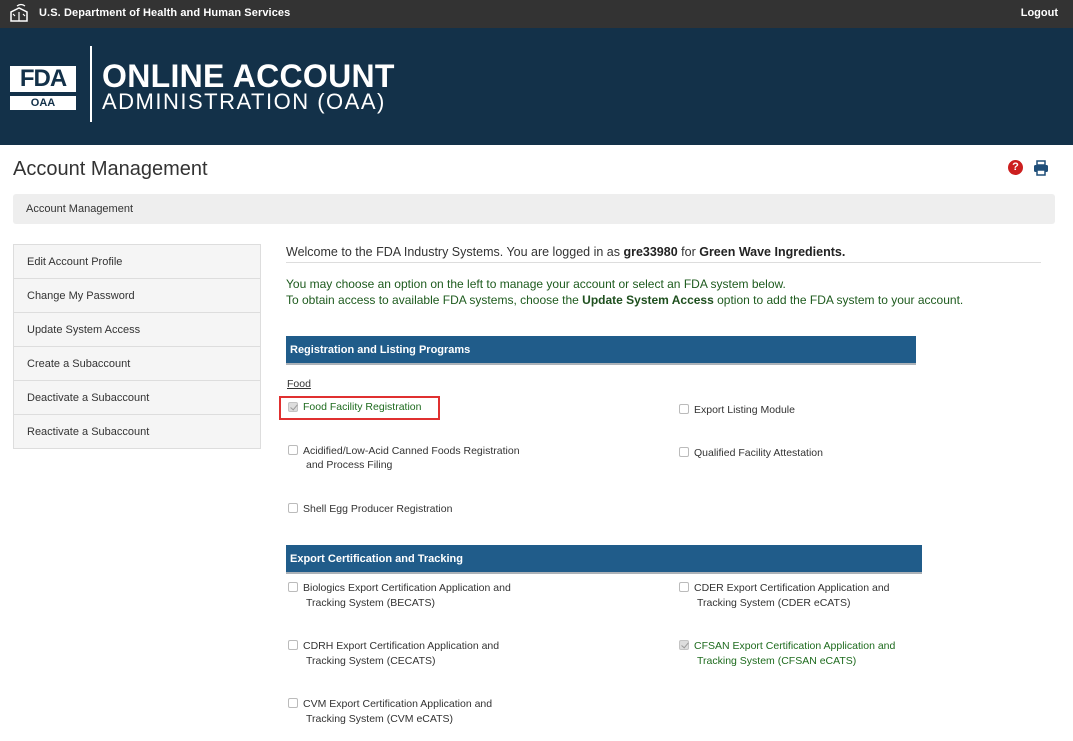  What do you see at coordinates (84, 330) in the screenshot?
I see `sidebar-item-label: Update System Access` at bounding box center [84, 330].